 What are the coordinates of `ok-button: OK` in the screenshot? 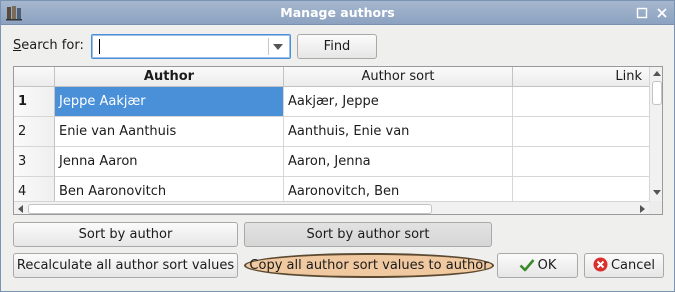 It's located at (537, 265).